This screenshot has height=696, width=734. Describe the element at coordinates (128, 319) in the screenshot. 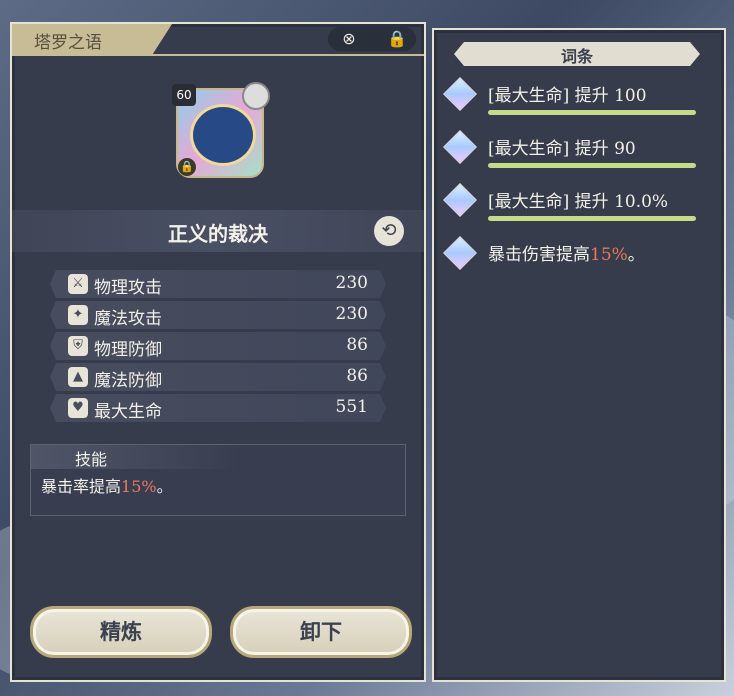

I see `stat-label: 魔法攻击` at that location.